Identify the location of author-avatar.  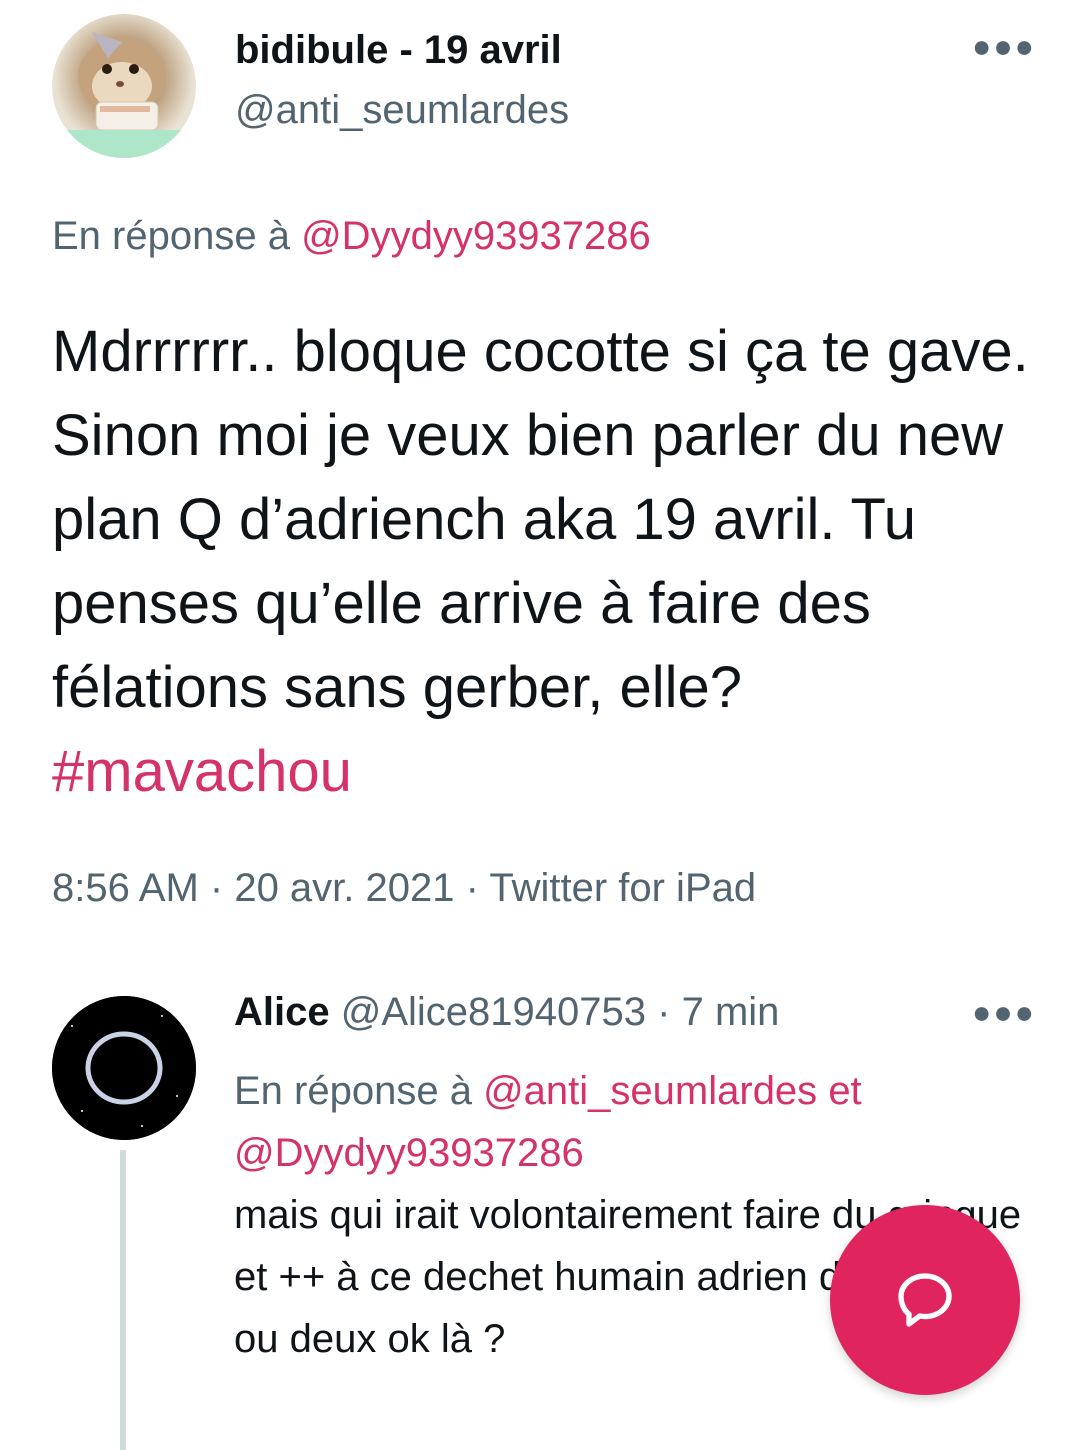
(124, 86).